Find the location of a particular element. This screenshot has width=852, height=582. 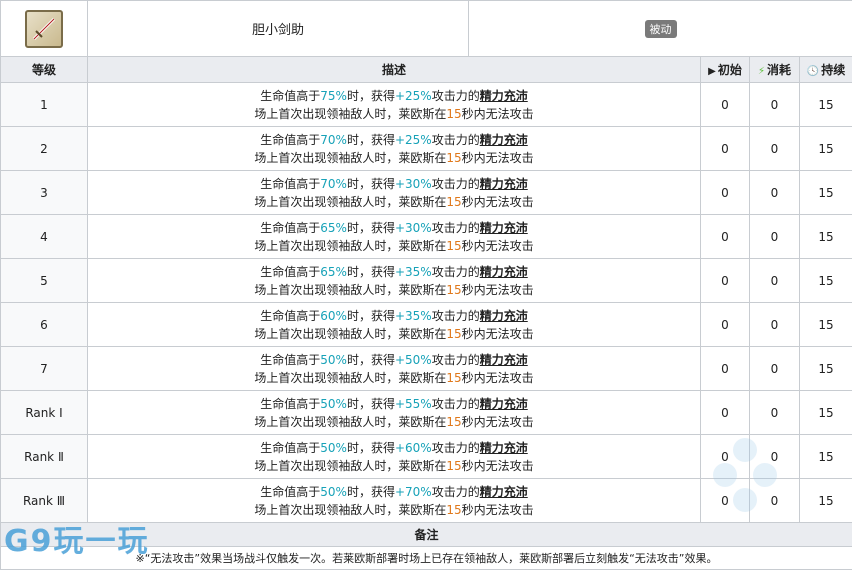

desc-line-1: 生命值高于70%时，获得+25%攻击力的精力充沛 is located at coordinates (394, 139).